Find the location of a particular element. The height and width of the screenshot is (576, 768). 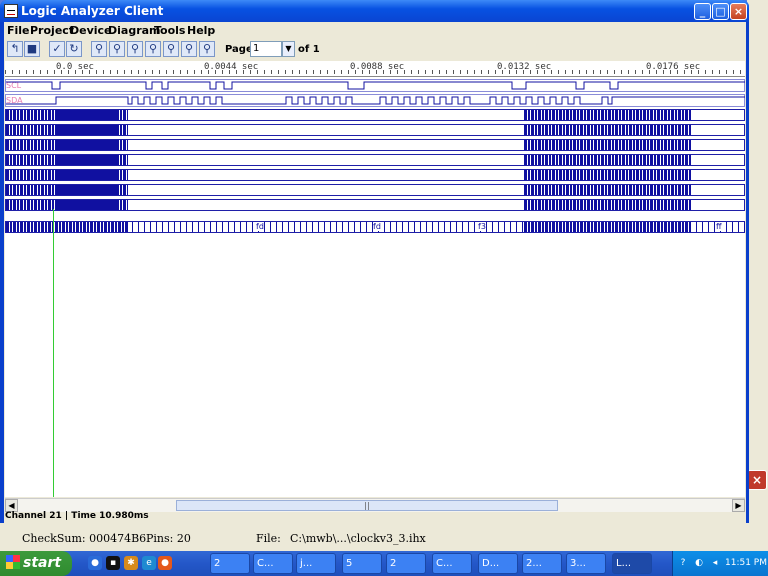

pins-text: Pins: 20 is located at coordinates (168, 538).